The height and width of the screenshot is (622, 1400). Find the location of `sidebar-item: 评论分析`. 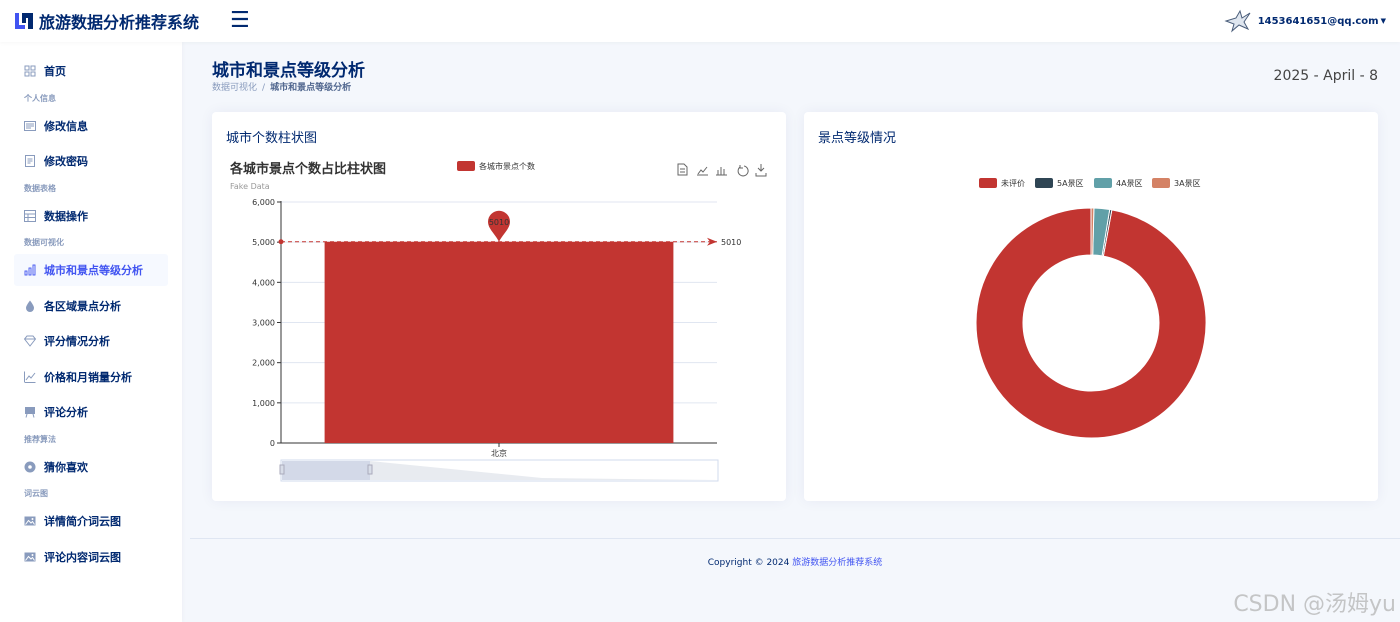

sidebar-item: 评论分析 is located at coordinates (91, 412).